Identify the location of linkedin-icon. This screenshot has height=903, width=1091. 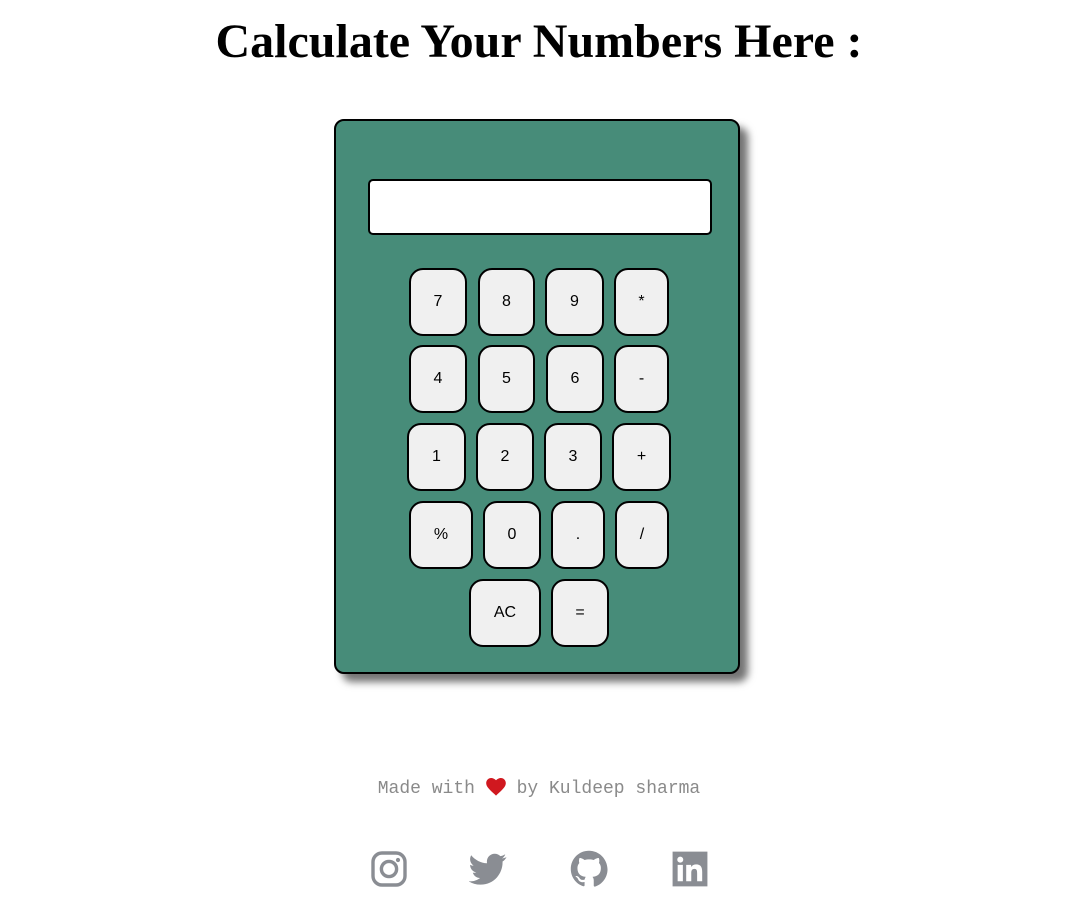
(690, 869).